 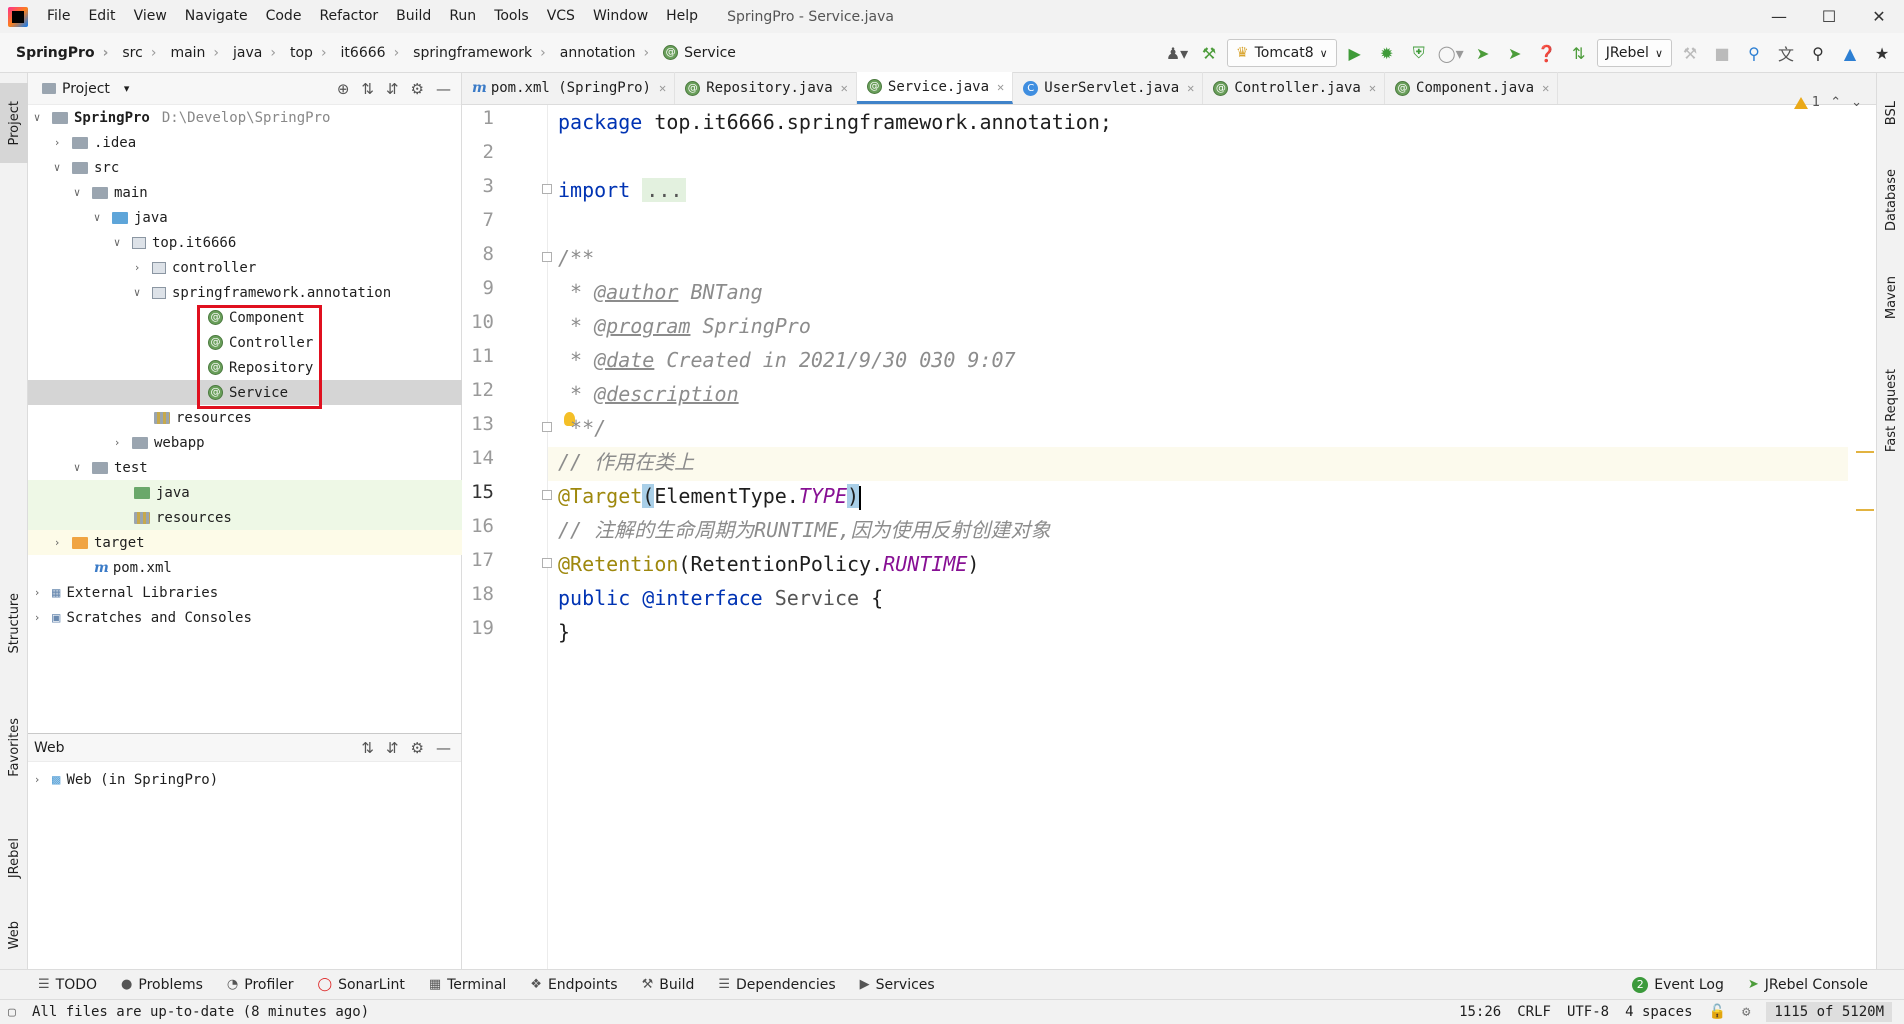 What do you see at coordinates (58, 16) in the screenshot?
I see `menu-file: File` at bounding box center [58, 16].